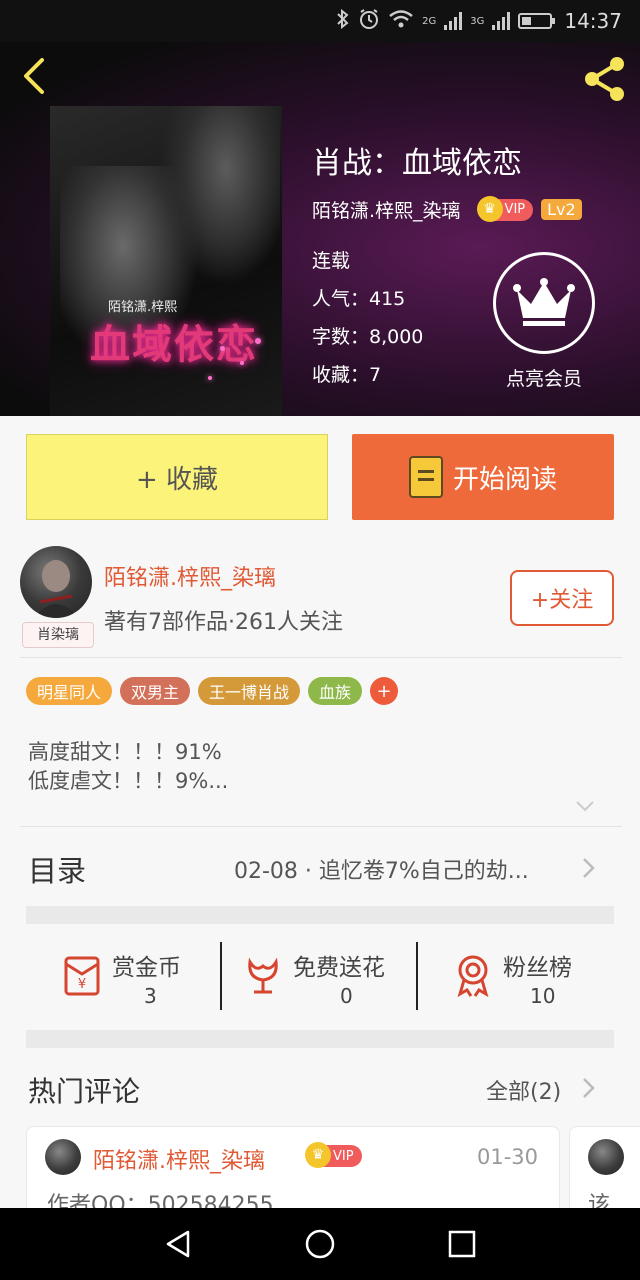 This screenshot has width=640, height=1280. I want to click on vip-cta-label: 点亮会员, so click(544, 377).